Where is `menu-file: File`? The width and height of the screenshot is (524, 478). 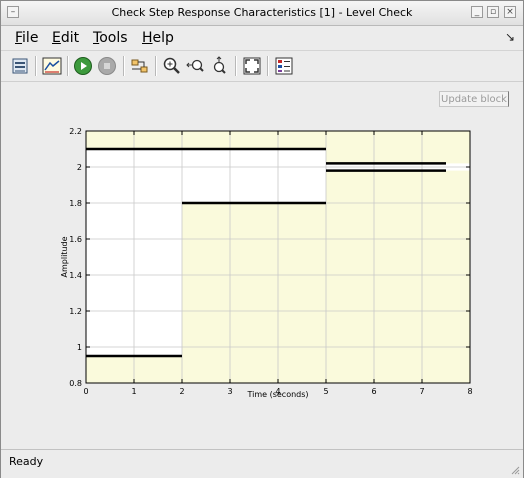 menu-file: File is located at coordinates (26, 38).